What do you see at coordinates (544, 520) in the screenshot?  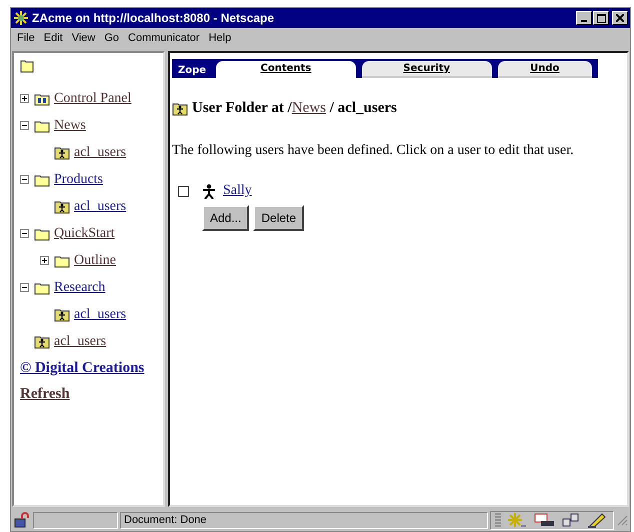 I see `mail-icon` at bounding box center [544, 520].